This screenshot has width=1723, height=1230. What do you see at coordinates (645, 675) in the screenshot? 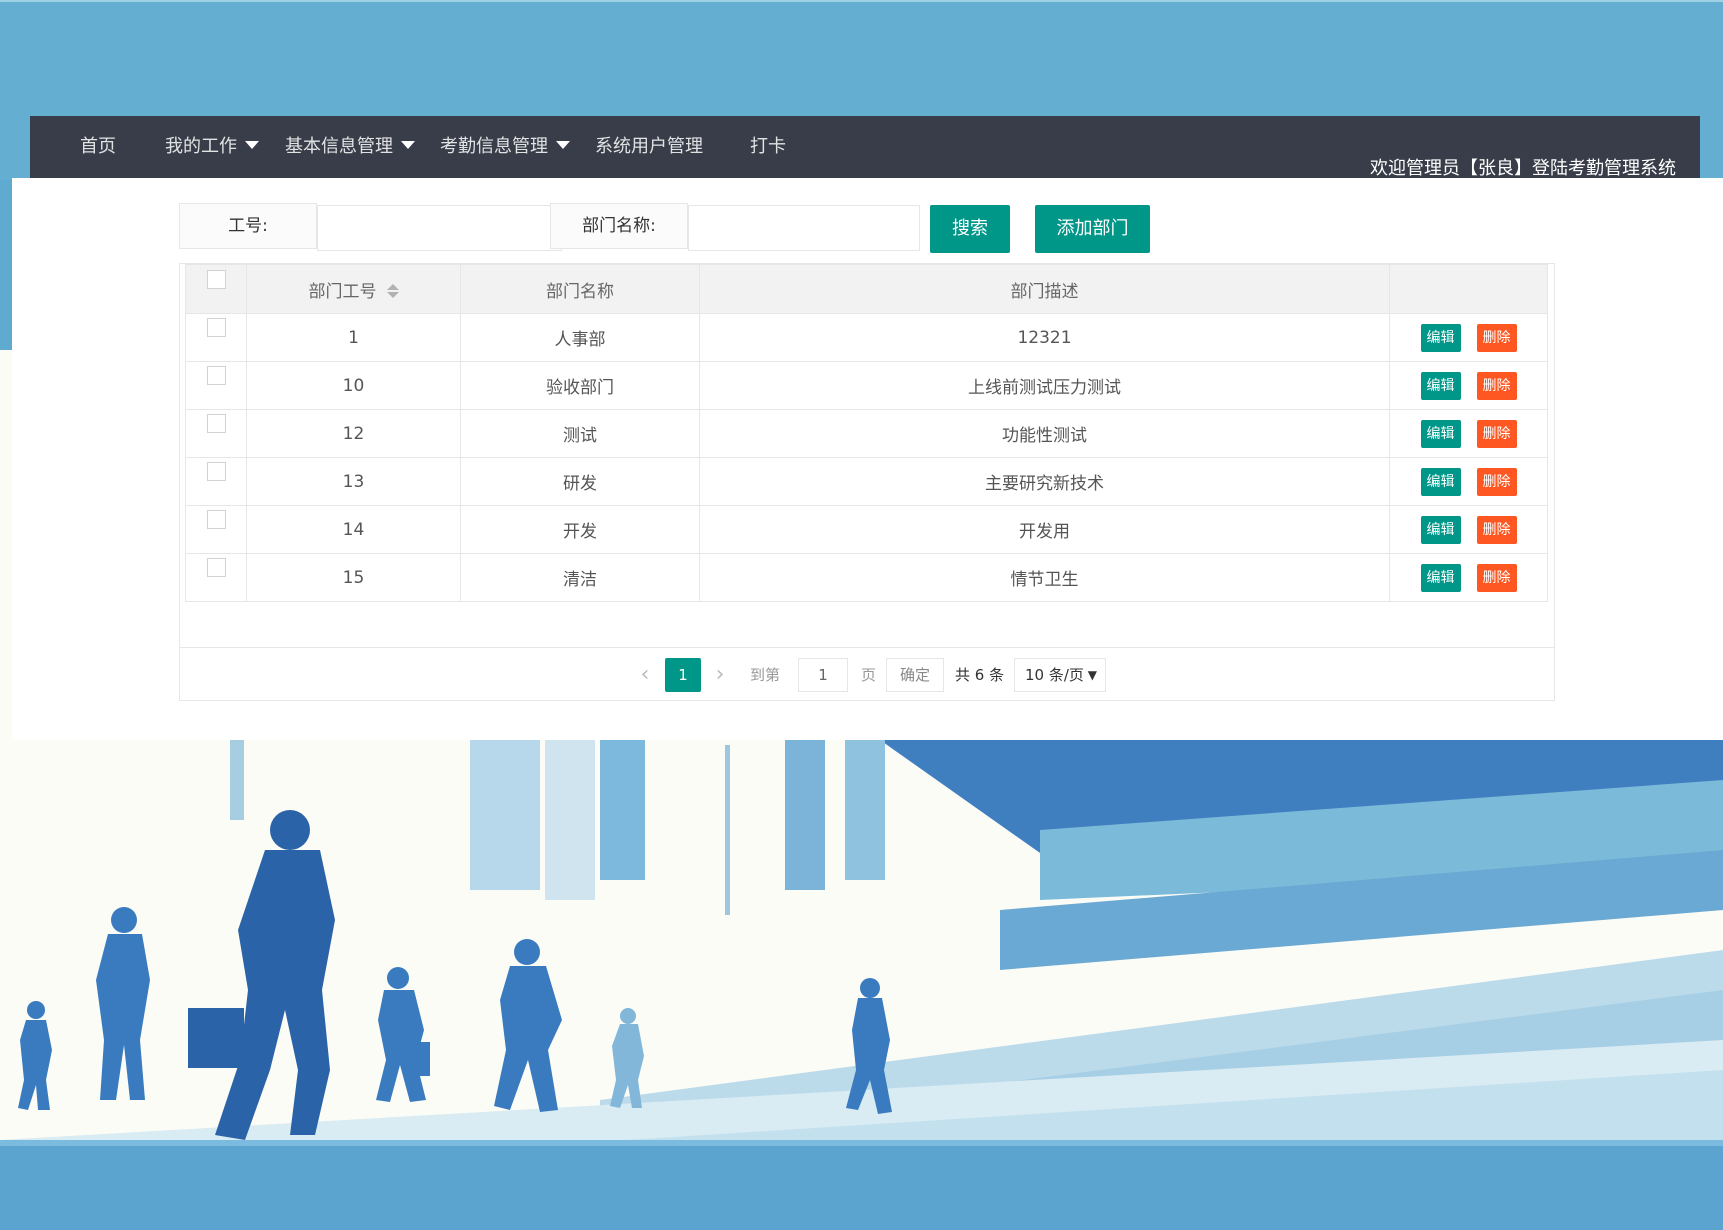
I see `chevron-left-icon: ‹` at bounding box center [645, 675].